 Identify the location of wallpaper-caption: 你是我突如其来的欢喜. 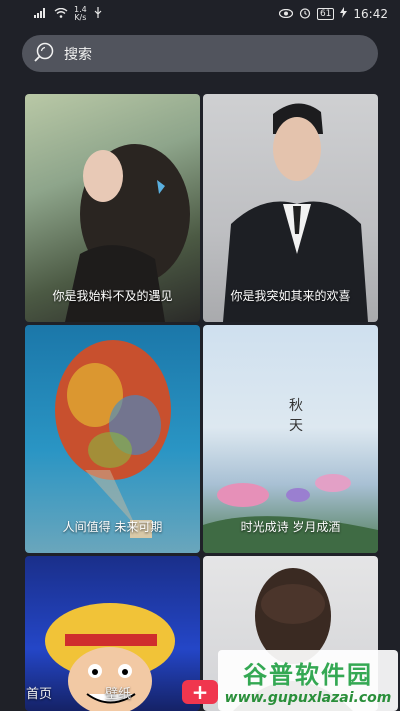
(290, 296).